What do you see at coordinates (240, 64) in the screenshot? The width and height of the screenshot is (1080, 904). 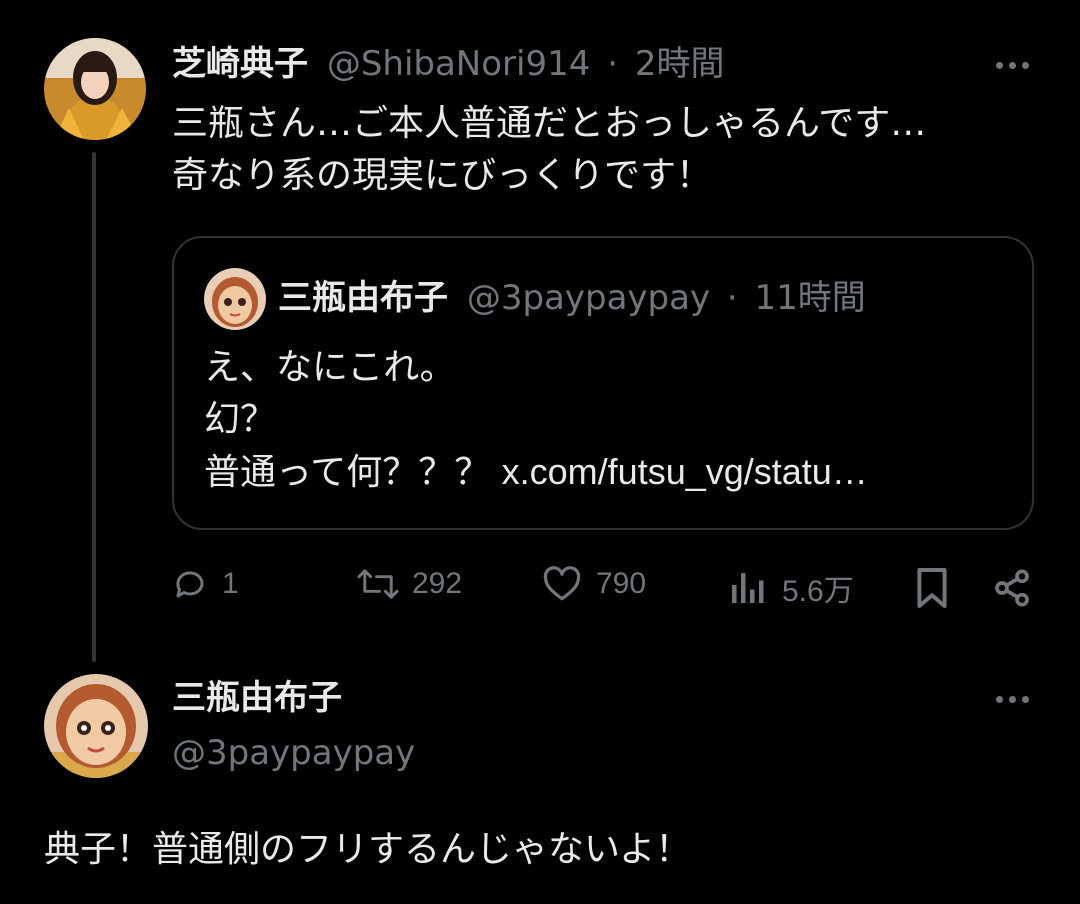 I see `author-name: 芝崎典子` at bounding box center [240, 64].